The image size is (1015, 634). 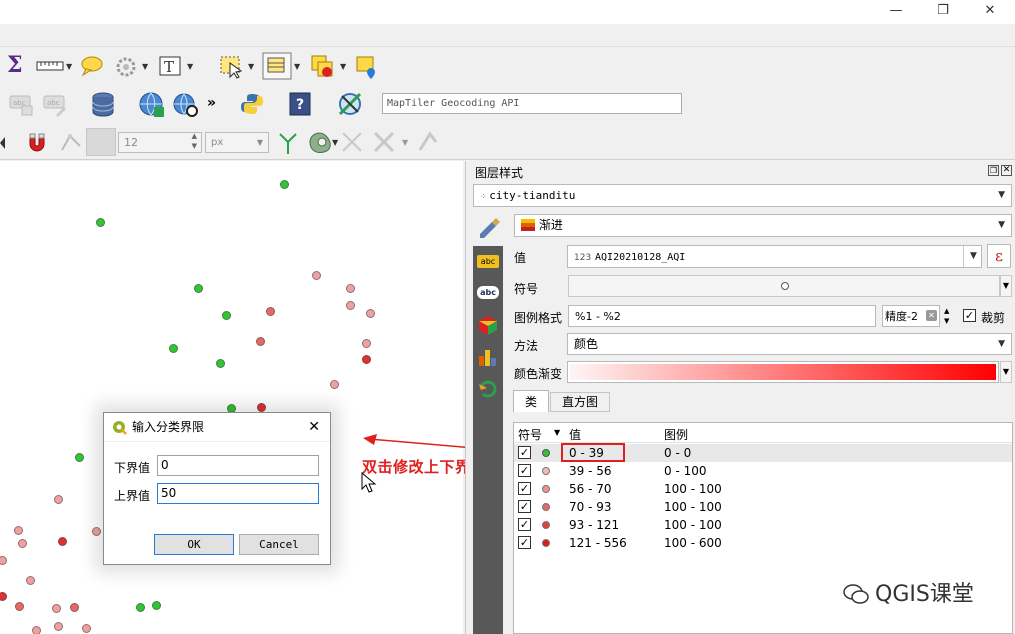 What do you see at coordinates (238, 493) in the screenshot?
I see `upper-bound-input: 50` at bounding box center [238, 493].